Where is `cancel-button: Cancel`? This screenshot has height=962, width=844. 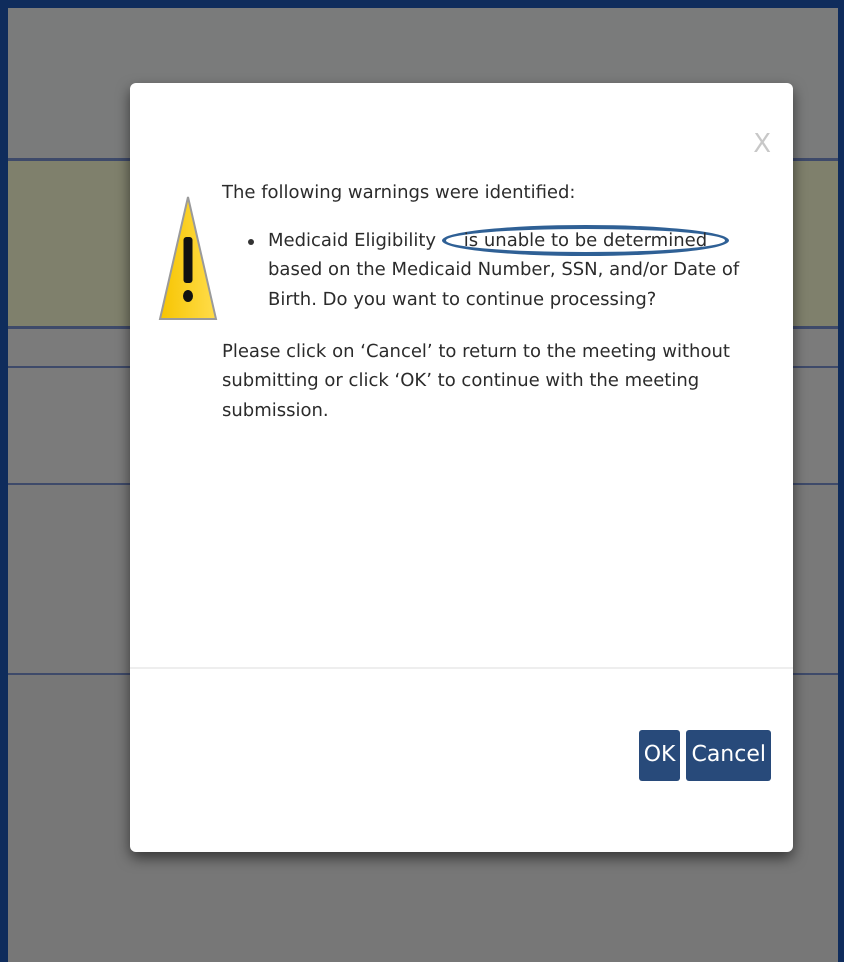
cancel-button: Cancel is located at coordinates (728, 755).